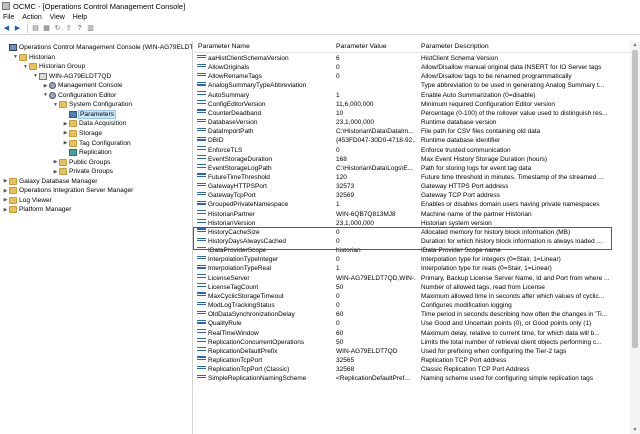 This screenshot has width=640, height=434. Describe the element at coordinates (455, 46) in the screenshot. I see `column-header-parameter-description: Parameter Description` at that location.